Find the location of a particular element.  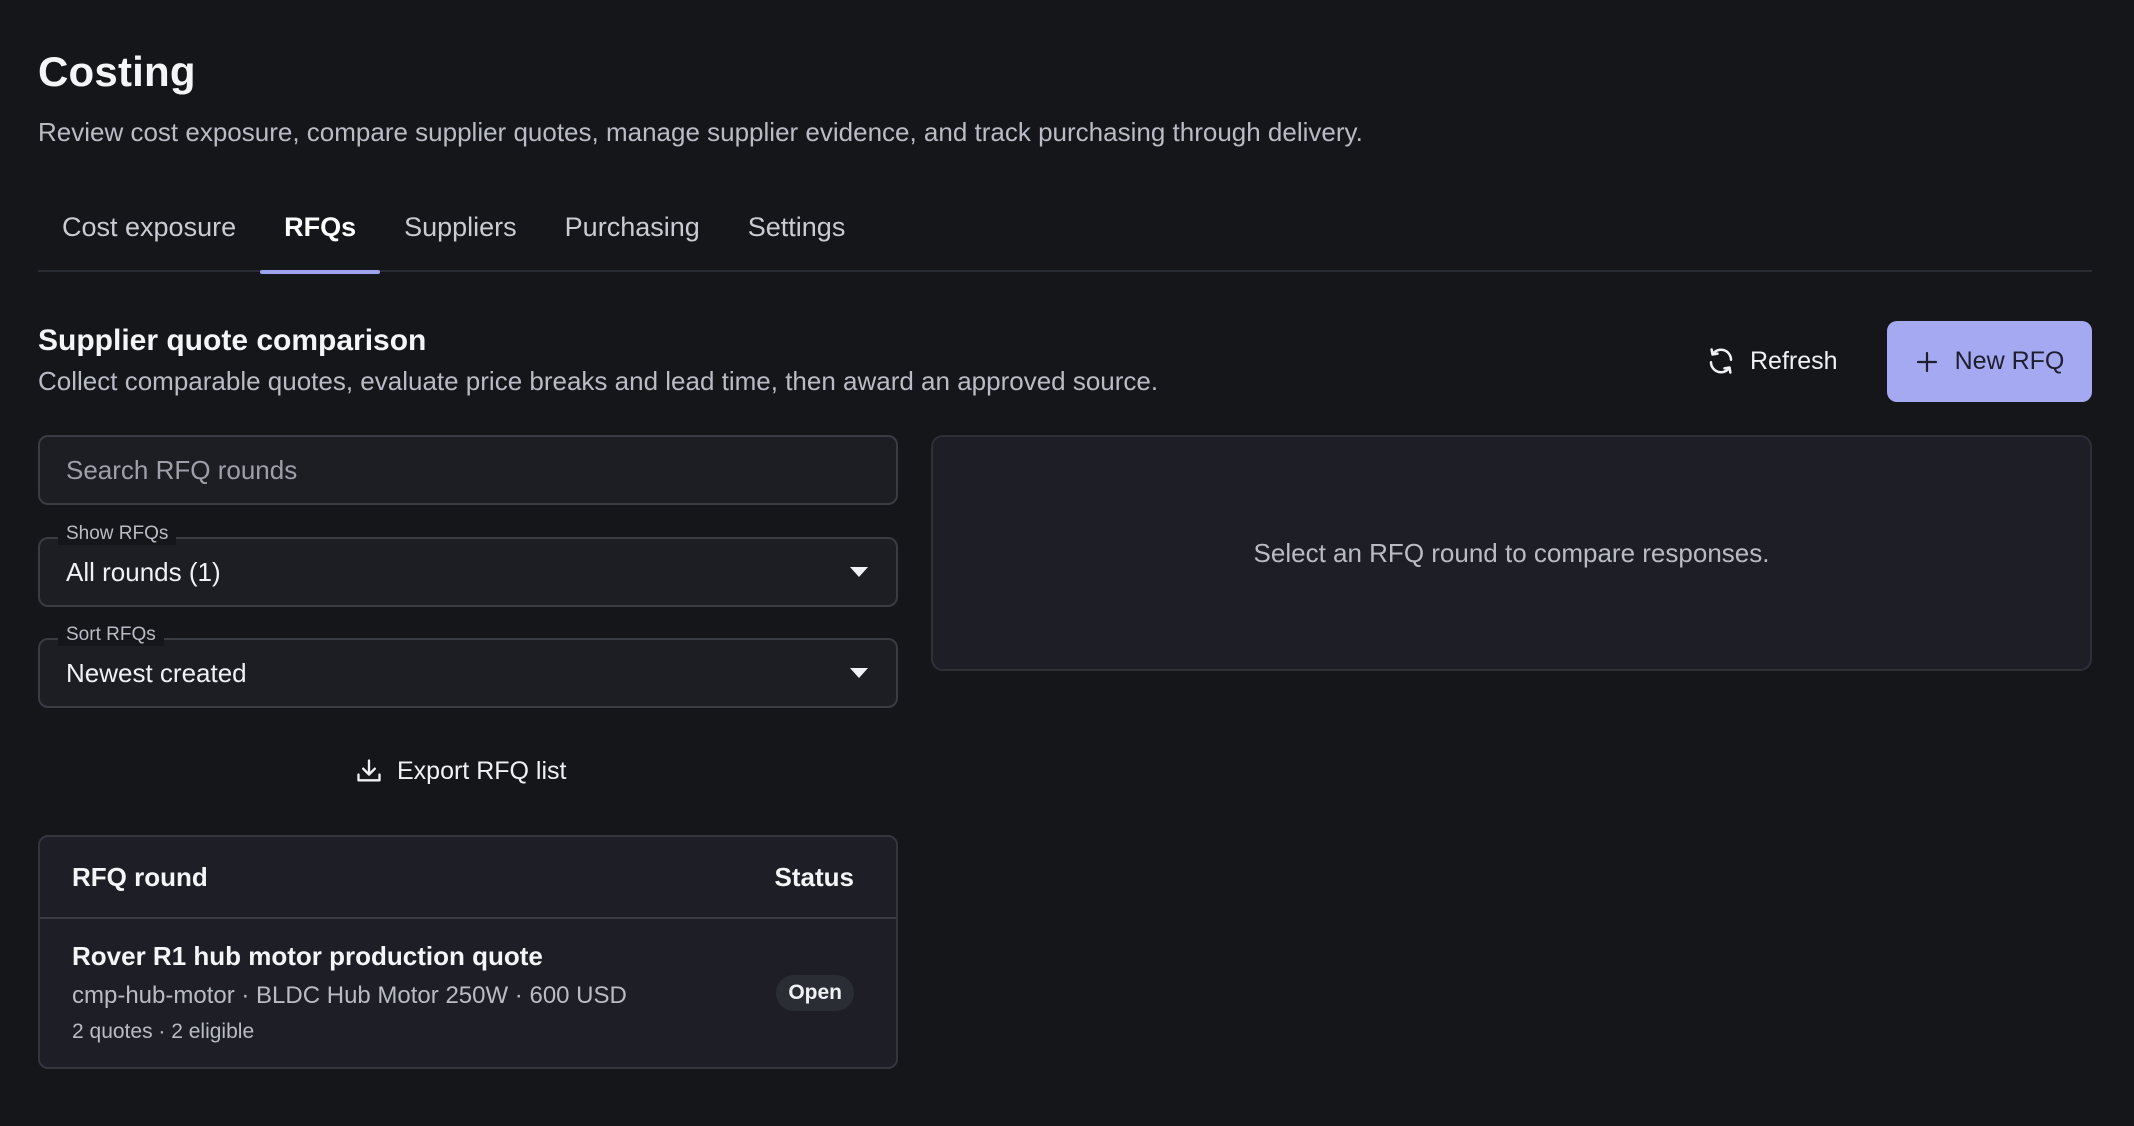

refresh-button: Refresh is located at coordinates (1779, 361).